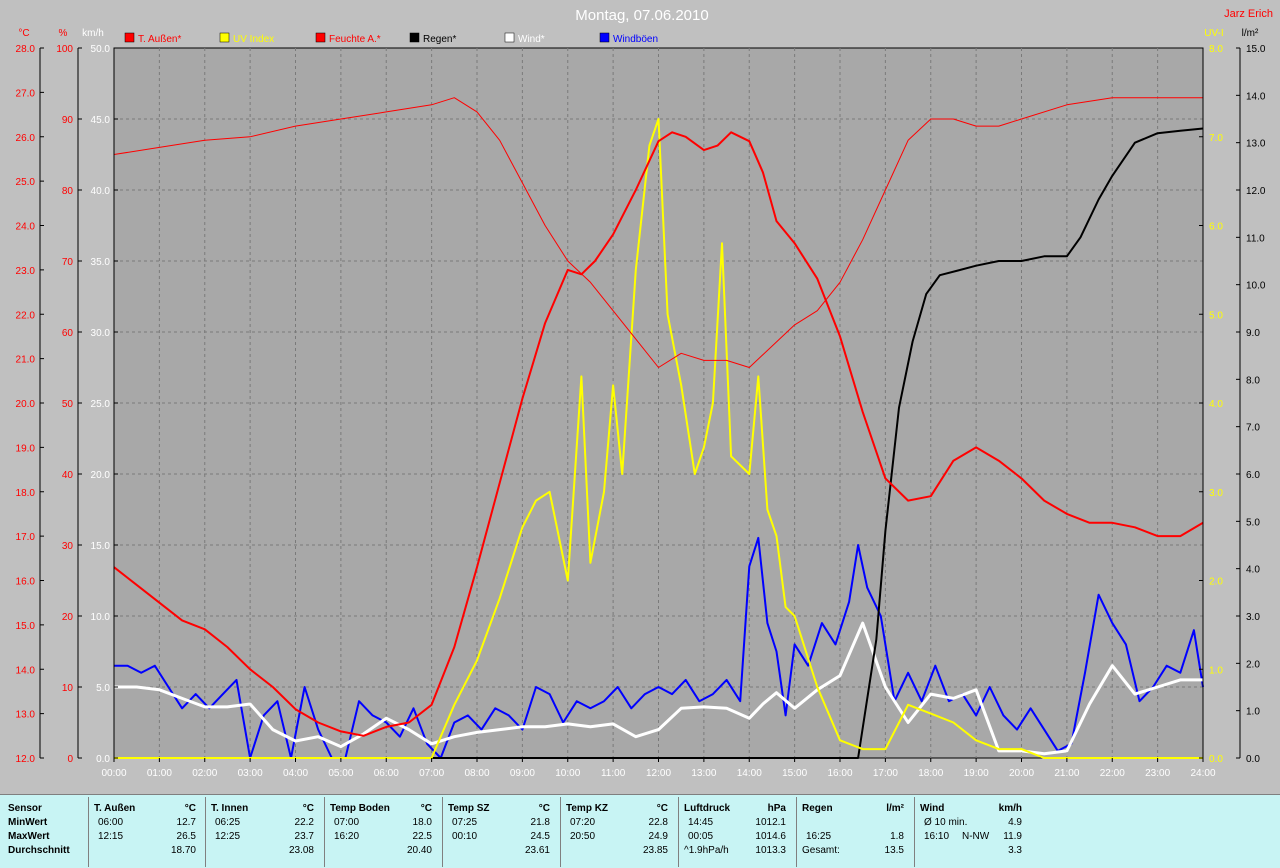 This screenshot has width=1280, height=868. What do you see at coordinates (1253, 759) in the screenshot?
I see `rain-axis-tick-label: 0.0` at bounding box center [1253, 759].